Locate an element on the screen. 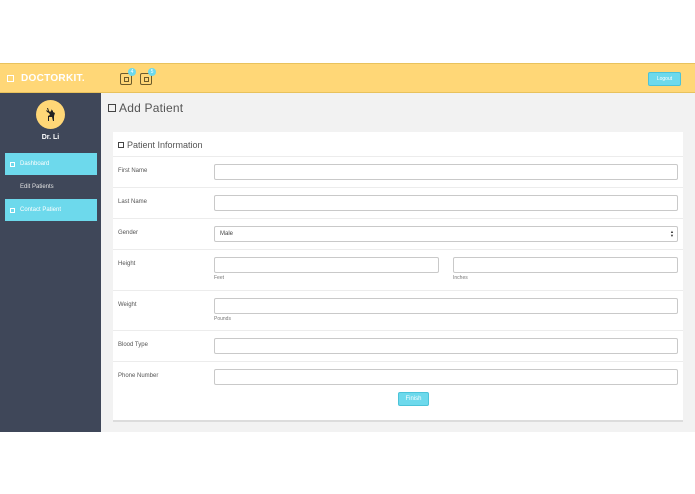 Image resolution: width=695 pixels, height=494 pixels. logout-button: Logout is located at coordinates (664, 79).